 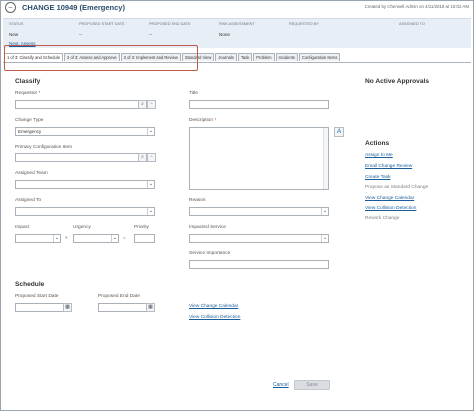 I want to click on impacted-service-select: ⌄, so click(x=259, y=238).